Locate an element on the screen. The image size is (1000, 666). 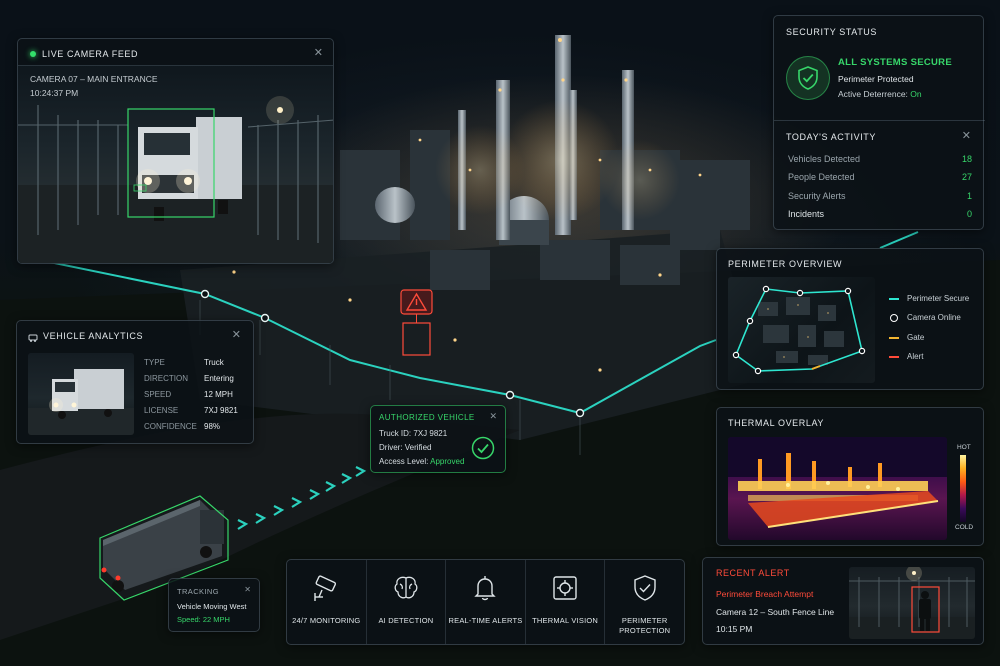
analytics-row-speed: SPEED 12 MPH is located at coordinates (199, 394).